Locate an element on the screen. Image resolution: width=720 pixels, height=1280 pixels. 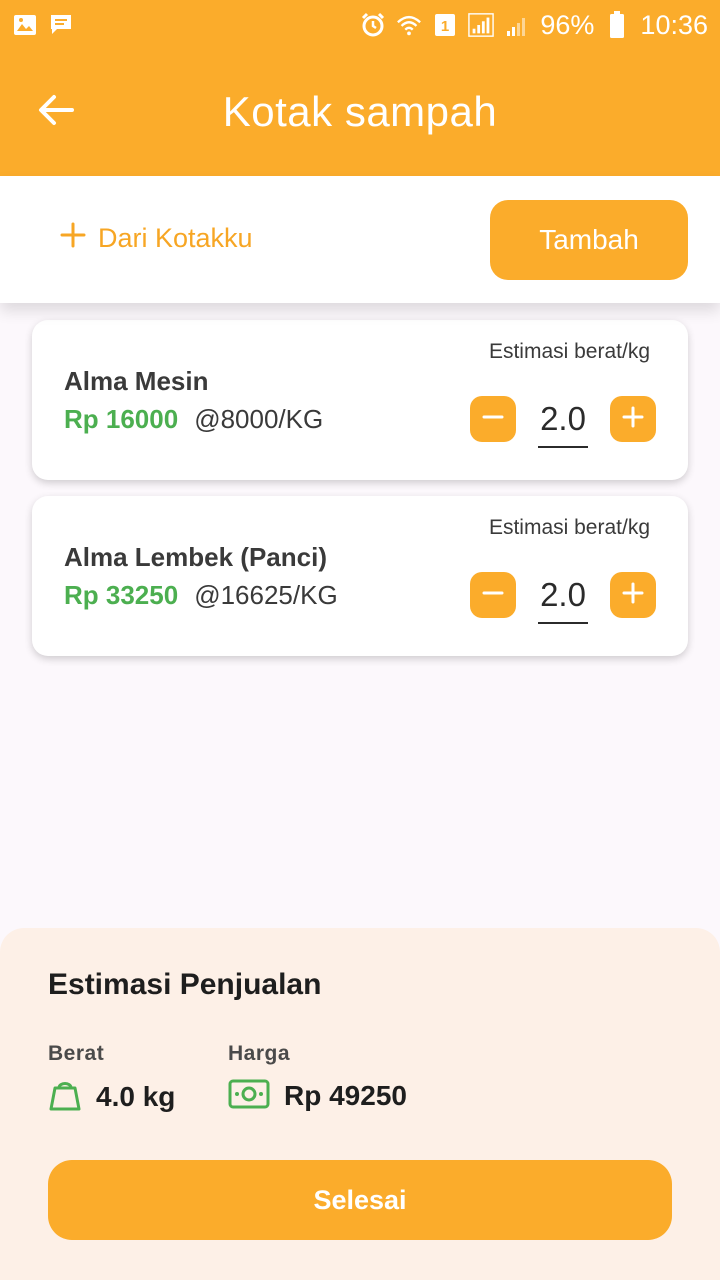
status-time: 10:36 is located at coordinates (674, 24).